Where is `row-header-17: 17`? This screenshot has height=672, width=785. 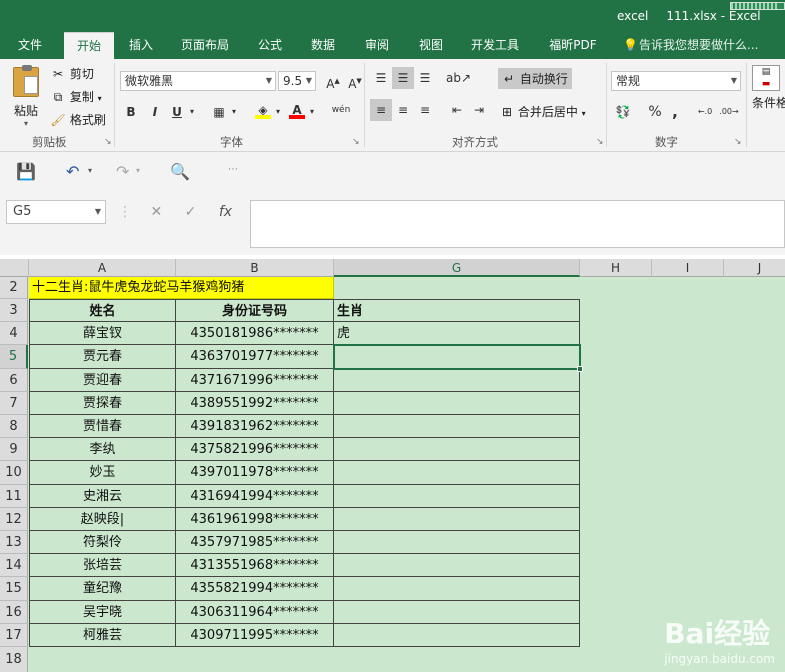 row-header-17: 17 is located at coordinates (14, 635).